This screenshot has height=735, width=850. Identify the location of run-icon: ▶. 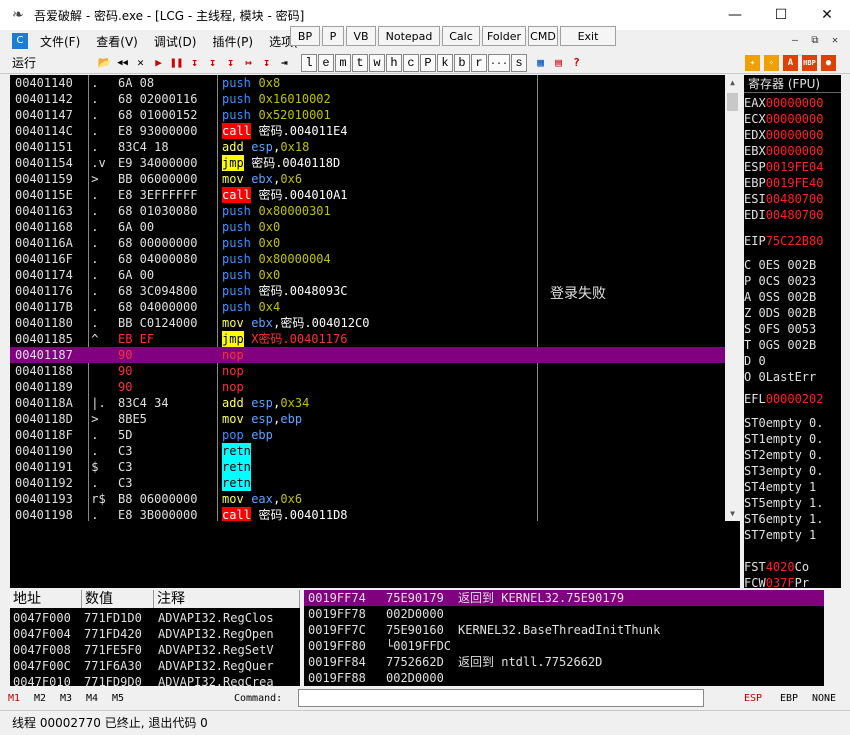
(158, 62).